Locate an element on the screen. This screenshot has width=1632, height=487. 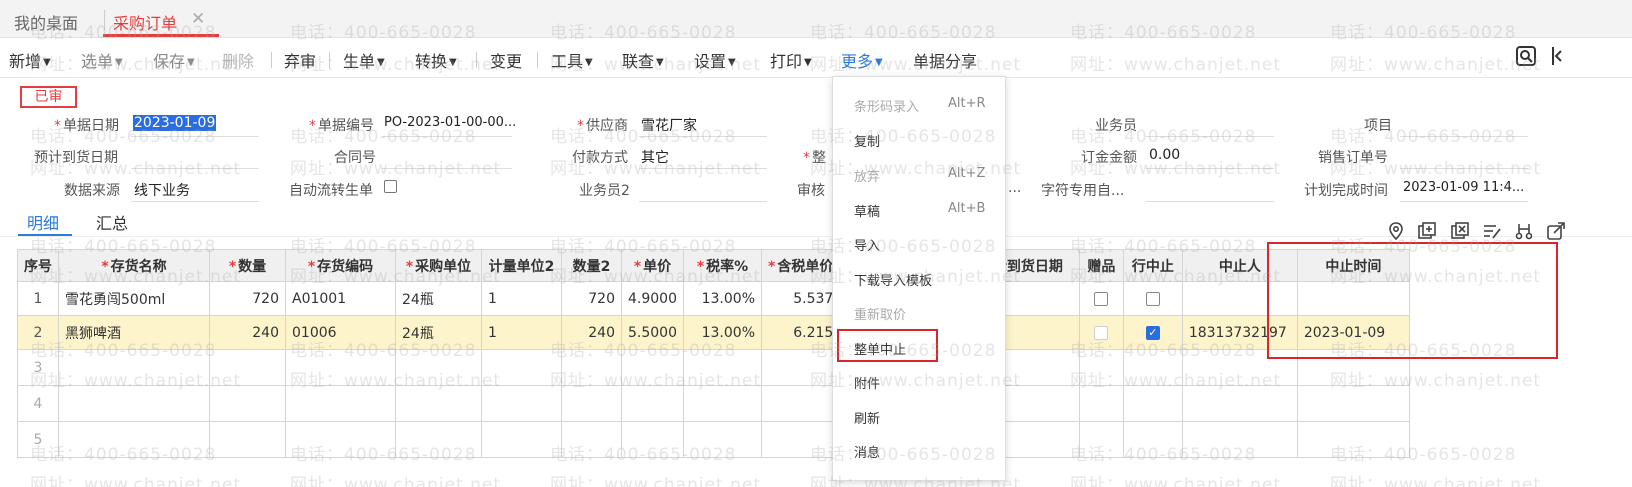
doc-date-field: 2023-01-09 is located at coordinates (175, 123).